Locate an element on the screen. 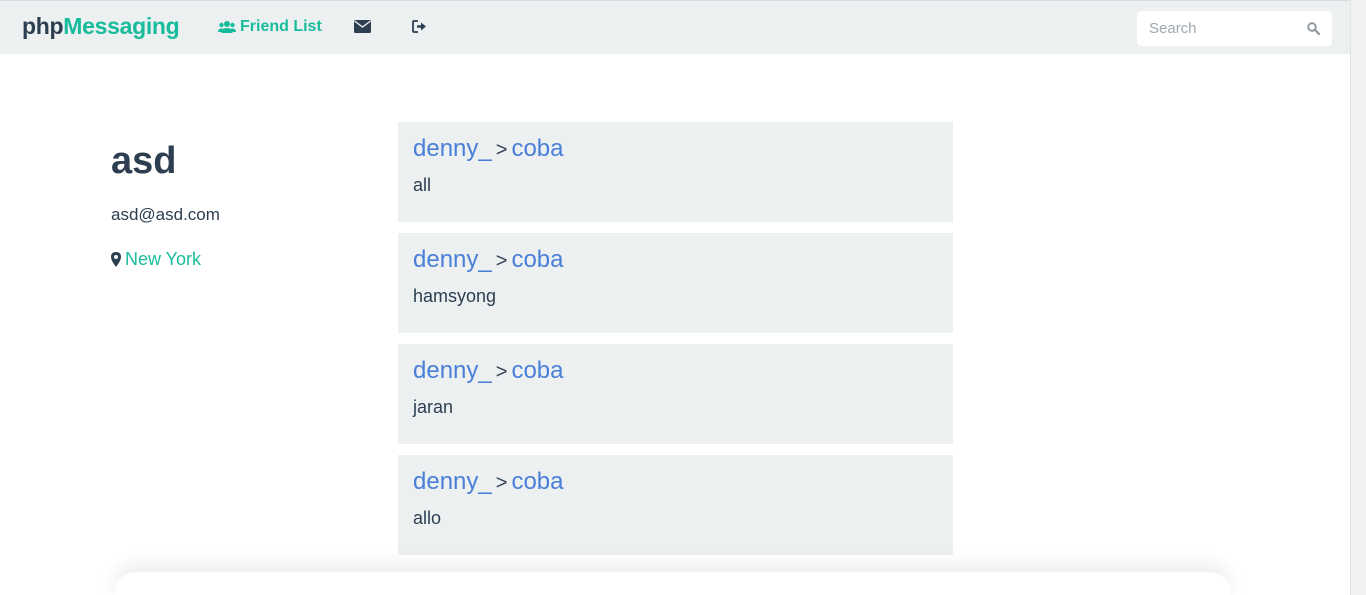 The image size is (1366, 595). search-box is located at coordinates (1234, 28).